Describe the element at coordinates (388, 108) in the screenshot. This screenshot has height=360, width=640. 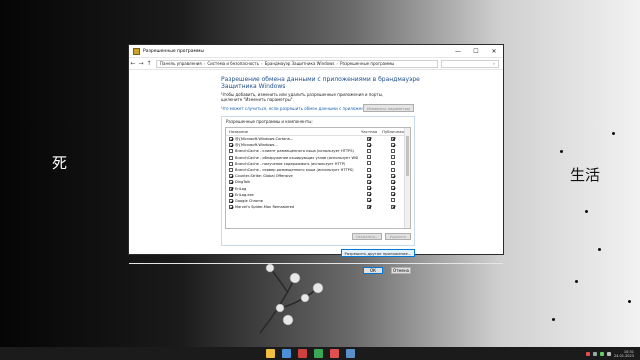
I see `change-settings-button: Изменить параметры` at that location.